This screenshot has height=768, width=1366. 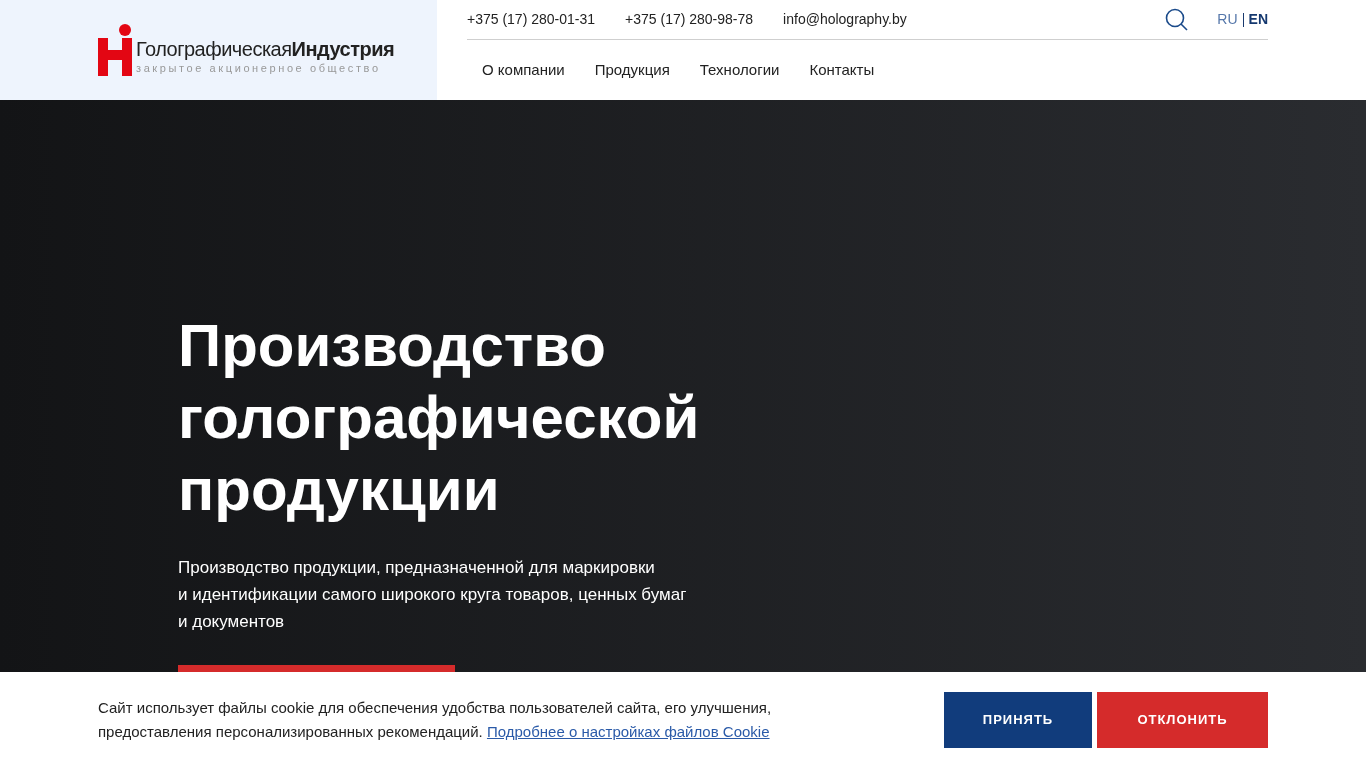 What do you see at coordinates (689, 19) in the screenshot?
I see `contact-link: +375 (17) 280-98-78` at bounding box center [689, 19].